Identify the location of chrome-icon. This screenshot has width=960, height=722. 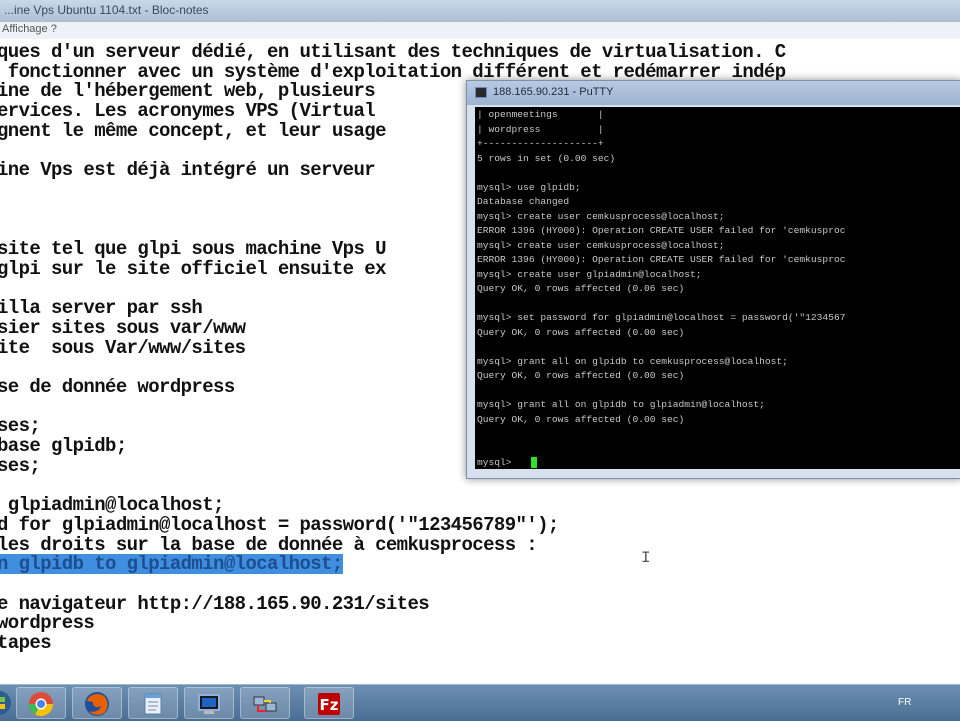
(41, 704).